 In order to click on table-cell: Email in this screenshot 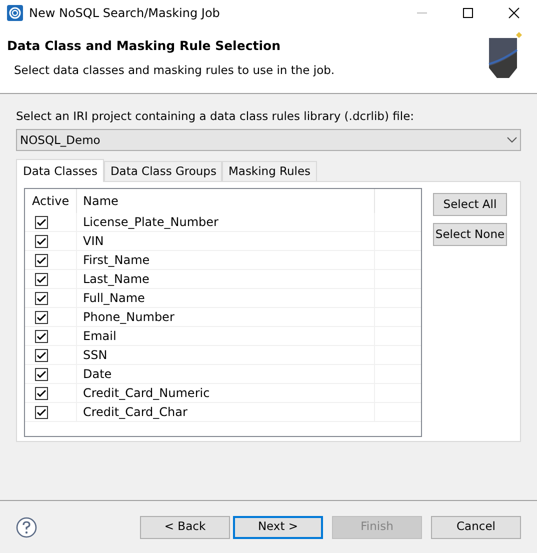, I will do `click(226, 336)`.